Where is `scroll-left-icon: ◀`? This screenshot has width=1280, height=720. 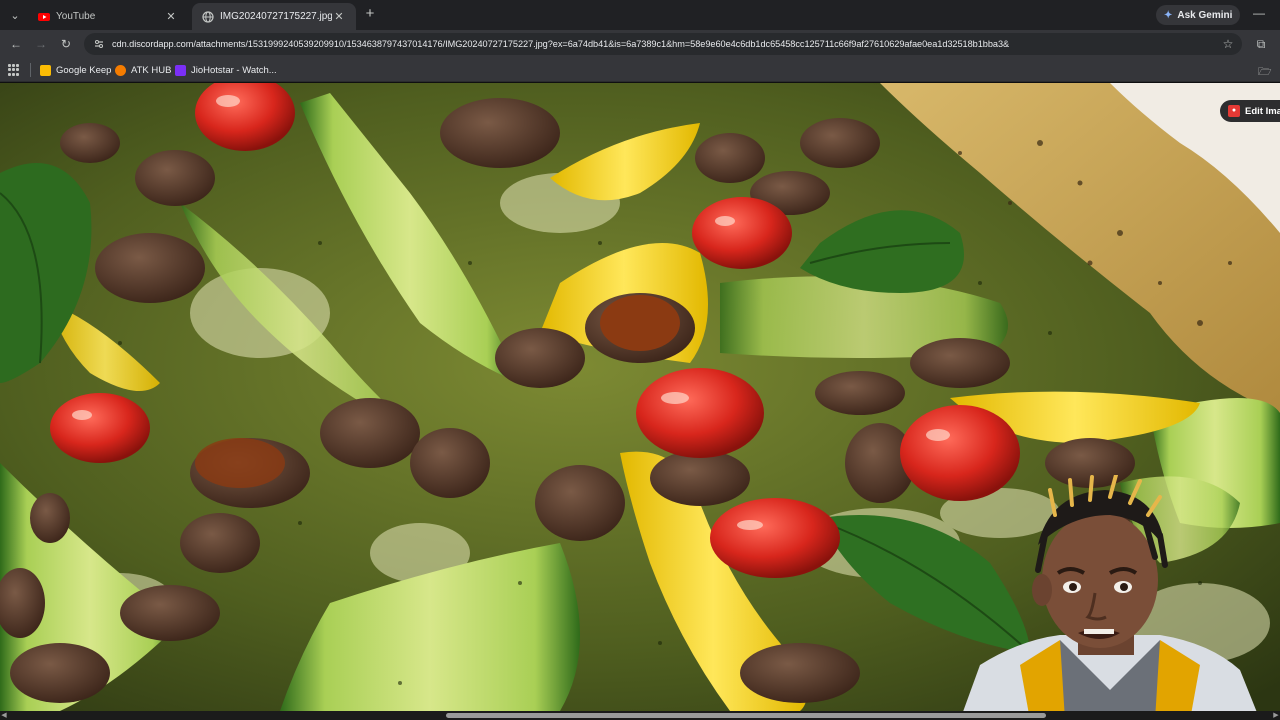 scroll-left-icon: ◀ is located at coordinates (4, 715).